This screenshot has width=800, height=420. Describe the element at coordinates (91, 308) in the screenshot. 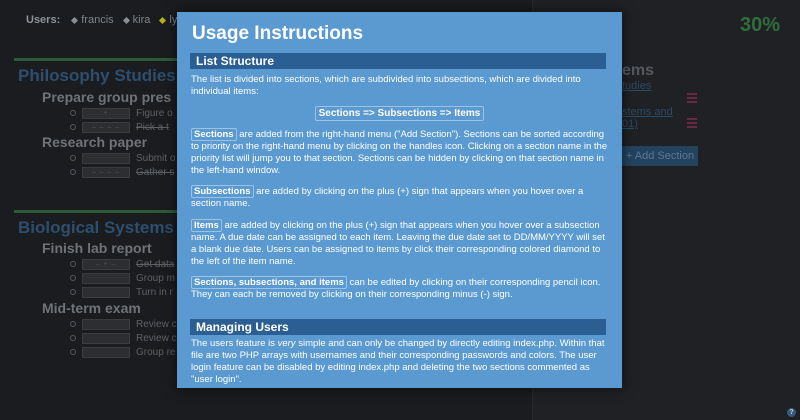

I see `subsection-title: Mid-term exam` at that location.